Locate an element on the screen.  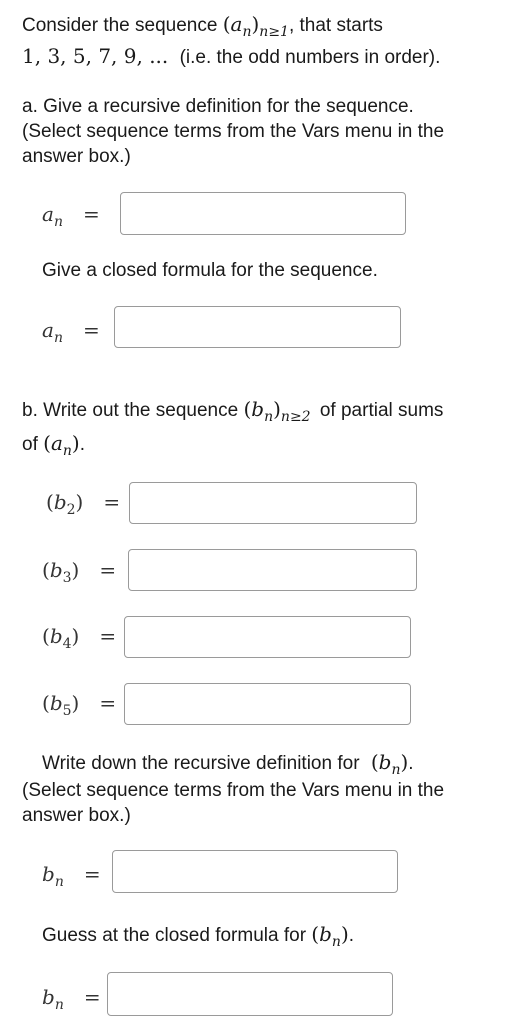
a-recursive-label: an = is located at coordinates (71, 216).